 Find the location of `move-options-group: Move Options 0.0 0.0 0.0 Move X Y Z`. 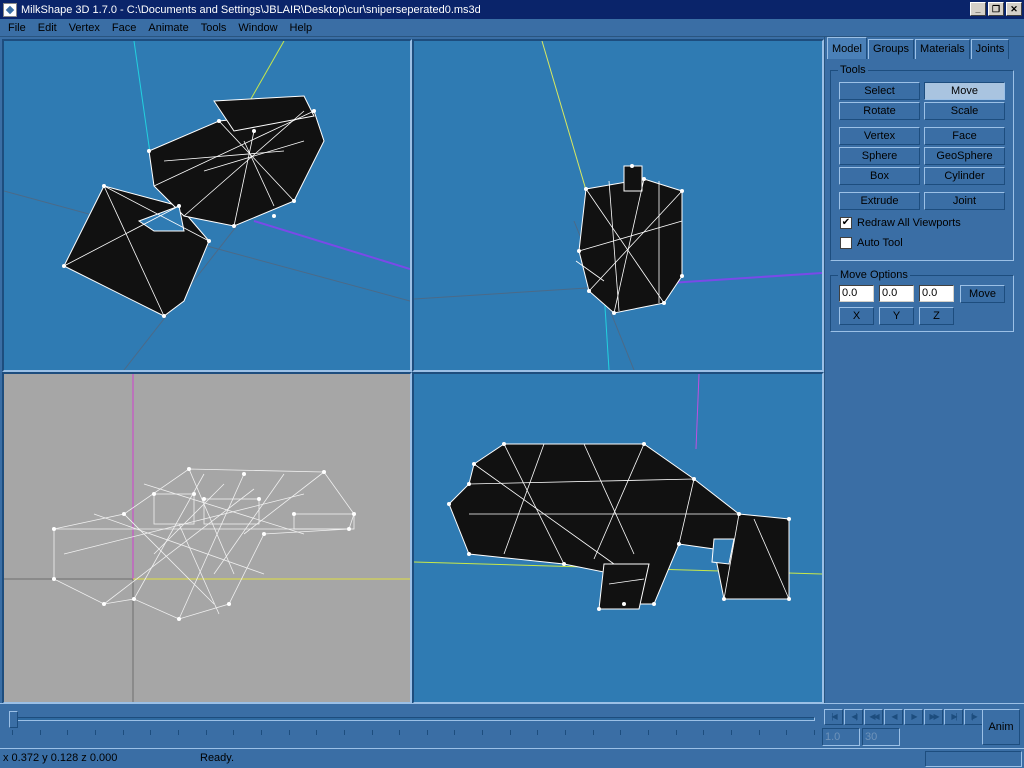

move-options-group: Move Options 0.0 0.0 0.0 Move X Y Z is located at coordinates (922, 300).